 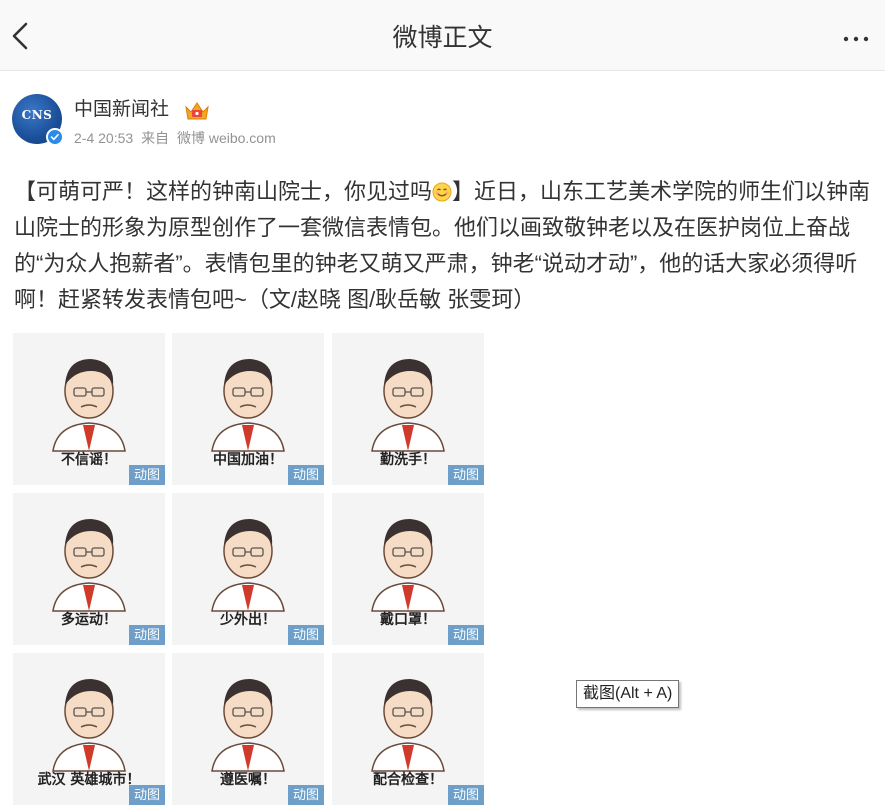 What do you see at coordinates (442, 192) in the screenshot?
I see `smile-emoji-icon` at bounding box center [442, 192].